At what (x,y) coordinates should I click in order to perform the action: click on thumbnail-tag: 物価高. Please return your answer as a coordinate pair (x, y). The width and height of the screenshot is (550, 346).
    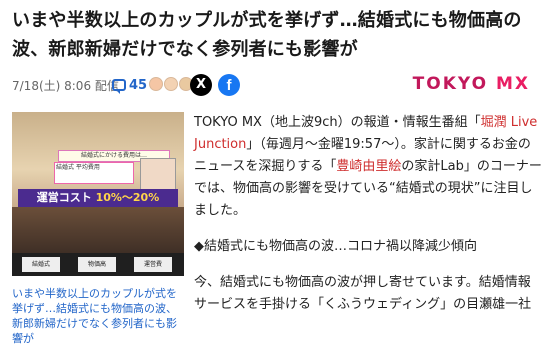
    Looking at the image, I should click on (97, 264).